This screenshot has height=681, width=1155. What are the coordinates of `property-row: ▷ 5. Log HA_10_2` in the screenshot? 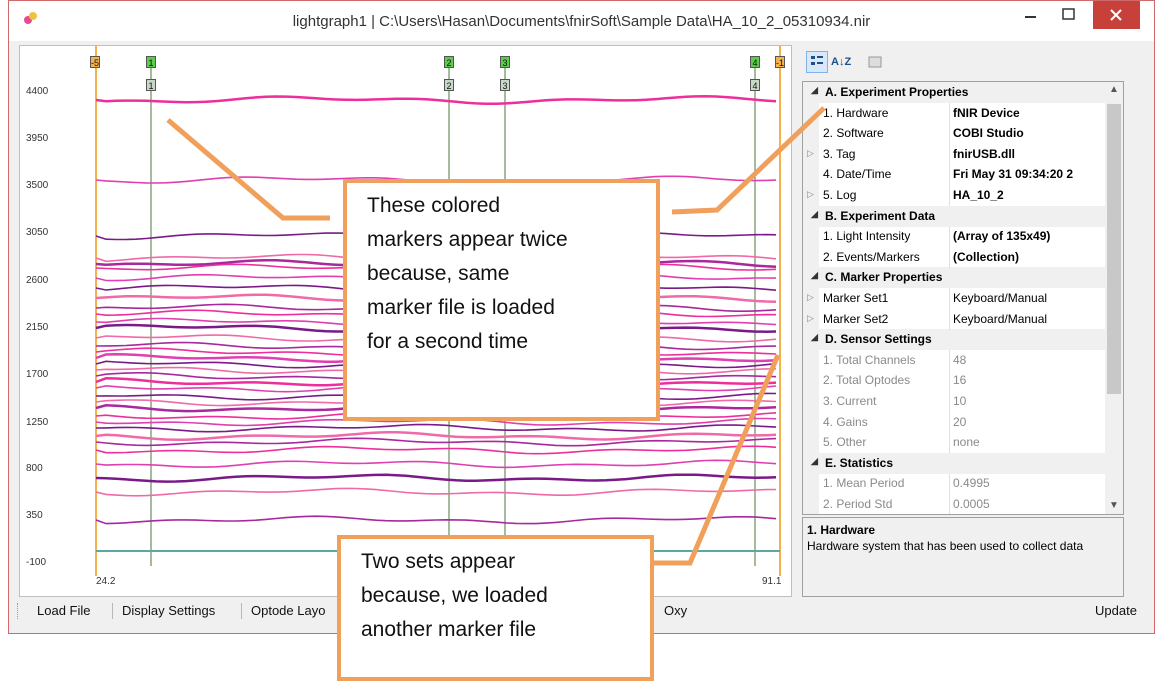 It's located at (963, 195).